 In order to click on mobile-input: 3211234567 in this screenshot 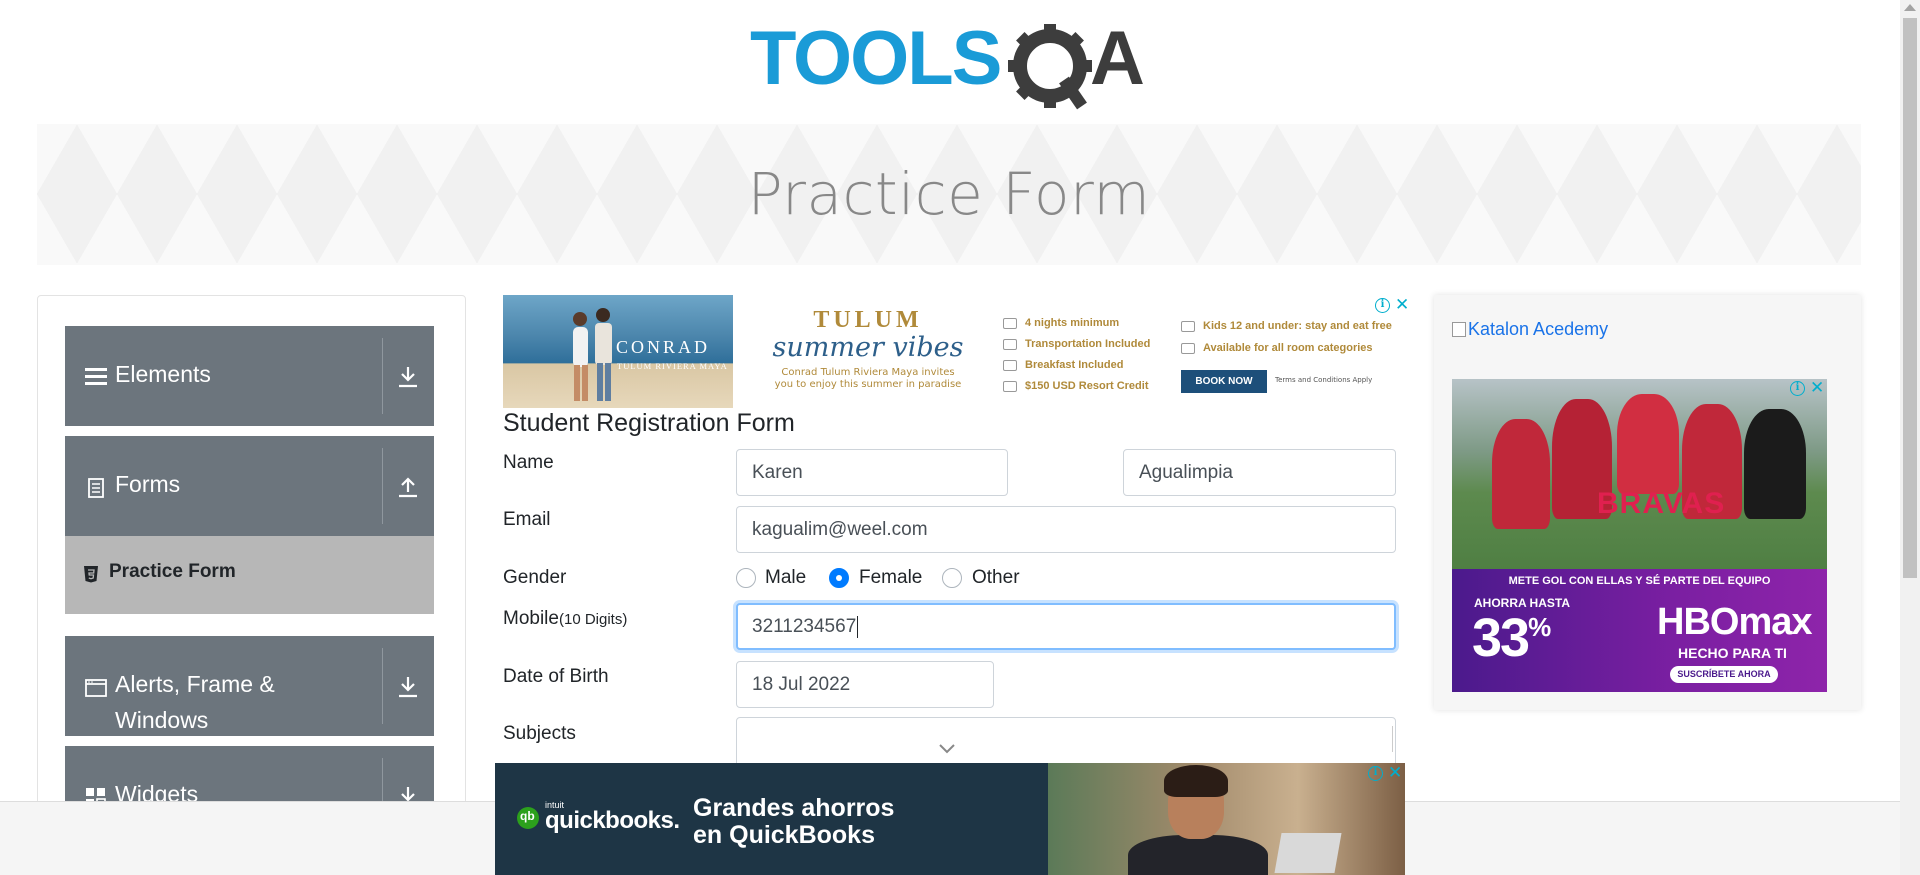, I will do `click(1066, 626)`.